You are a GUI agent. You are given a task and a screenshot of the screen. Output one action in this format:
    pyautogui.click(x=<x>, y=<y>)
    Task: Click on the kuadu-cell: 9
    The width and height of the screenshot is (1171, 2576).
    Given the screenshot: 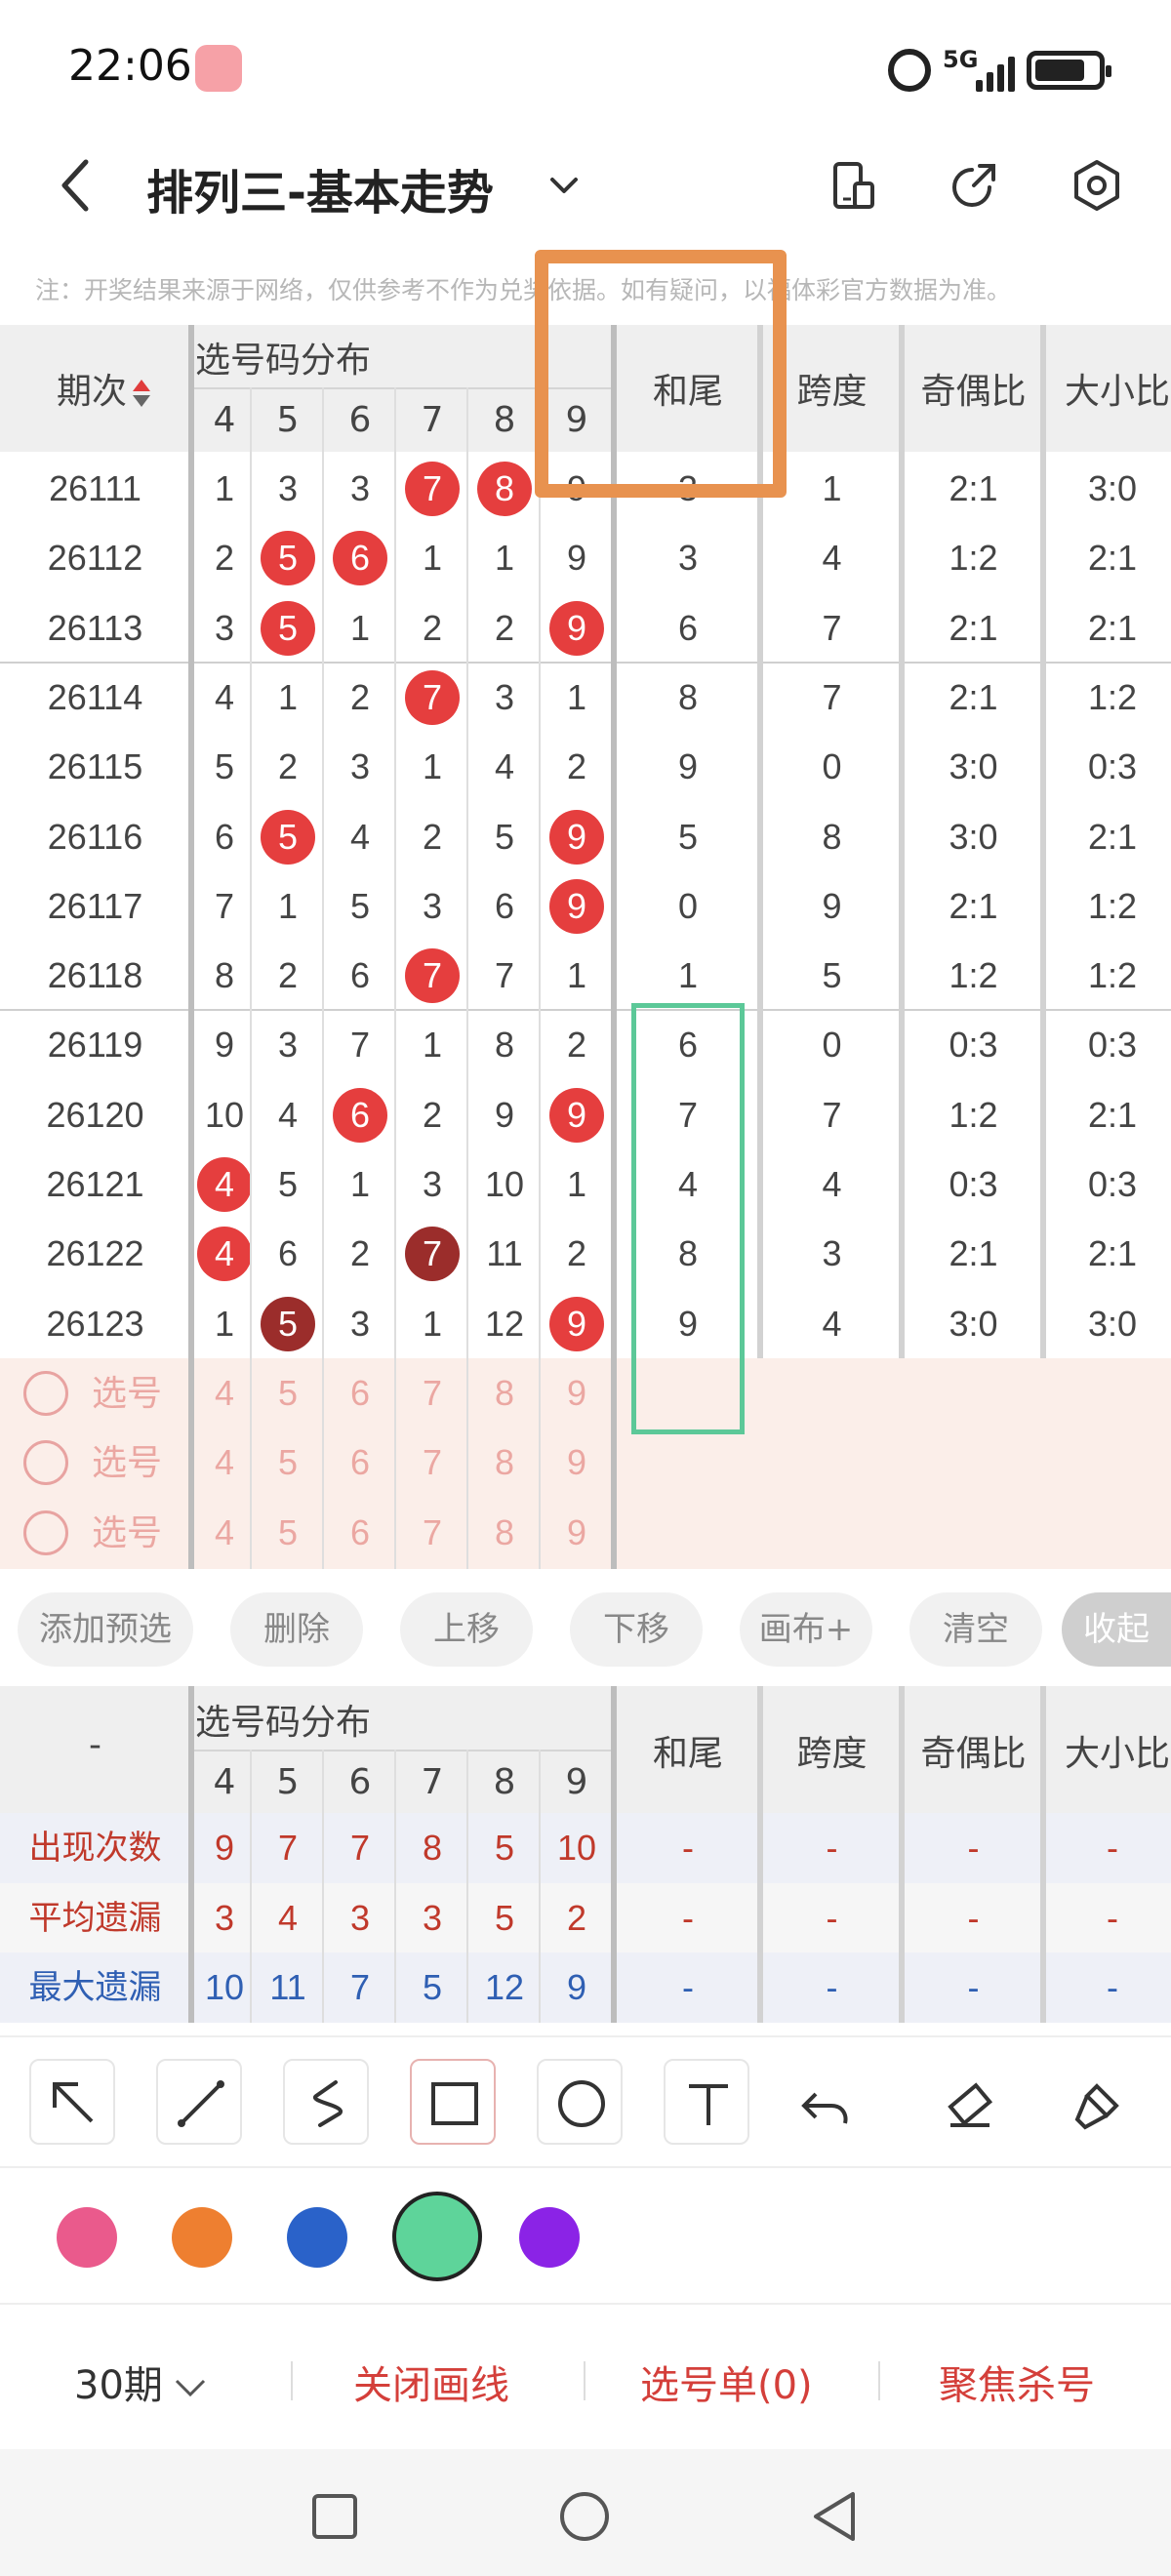 What is the action you would take?
    pyautogui.click(x=832, y=905)
    